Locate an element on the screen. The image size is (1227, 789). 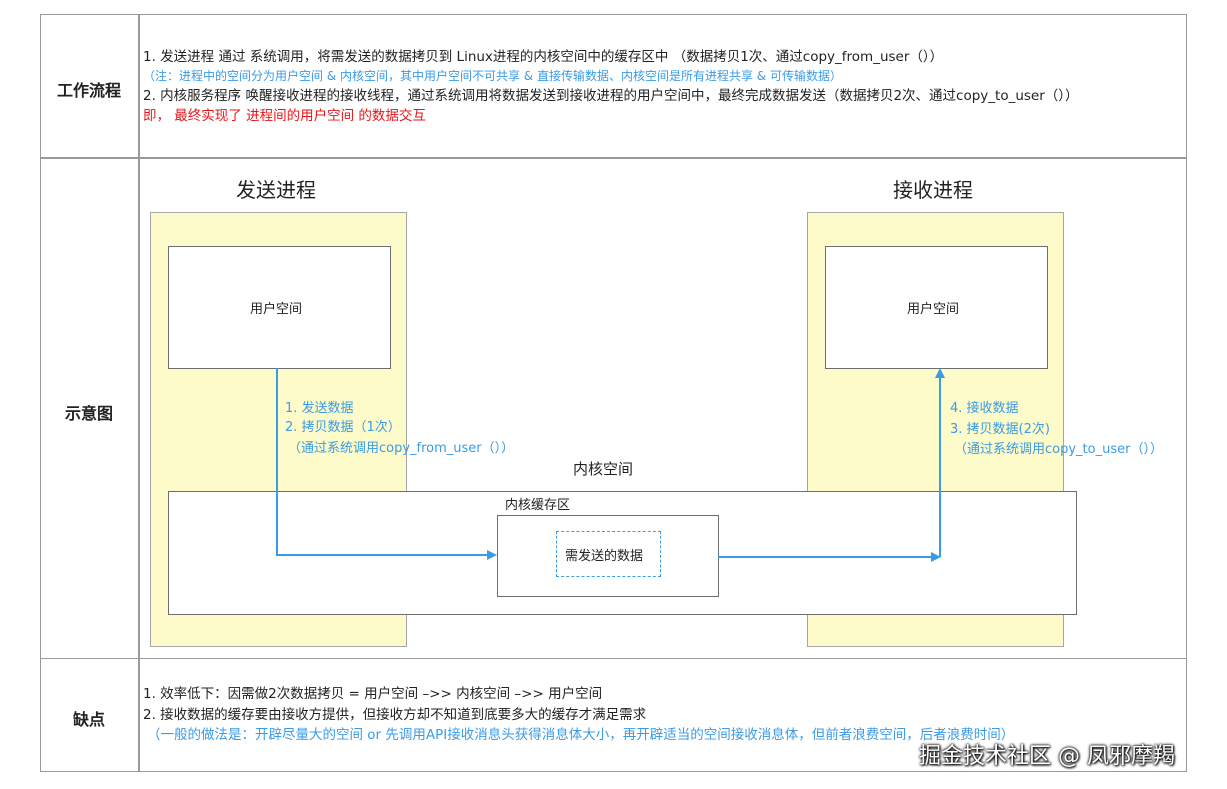
table-border-bottom is located at coordinates (613, 771).